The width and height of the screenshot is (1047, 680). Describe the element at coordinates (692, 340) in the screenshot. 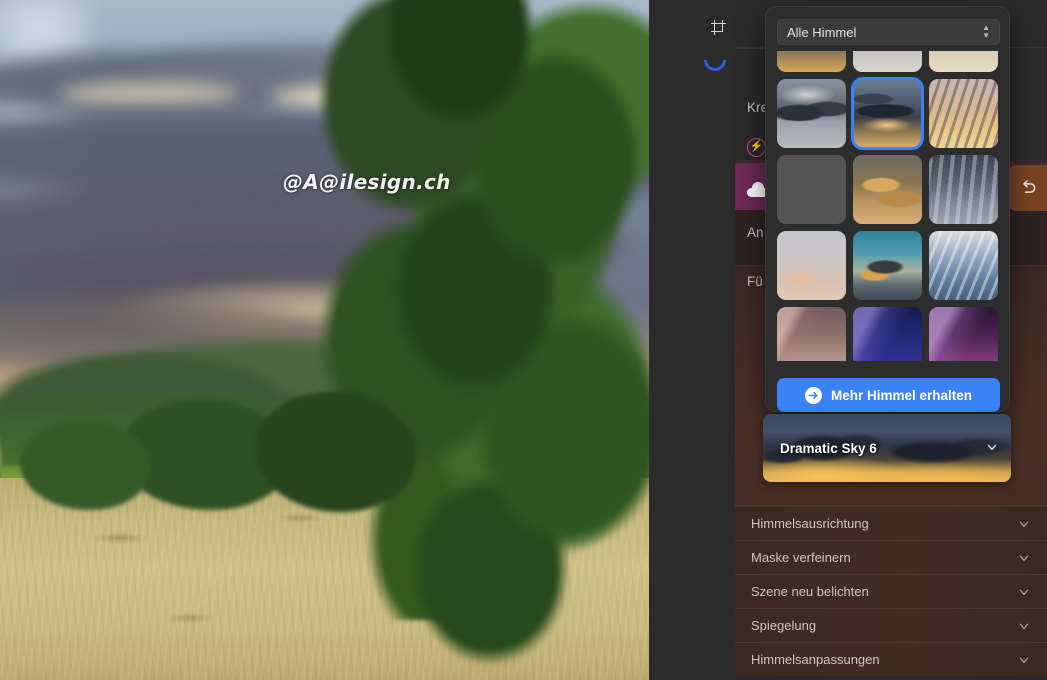

I see `icon-rail` at that location.